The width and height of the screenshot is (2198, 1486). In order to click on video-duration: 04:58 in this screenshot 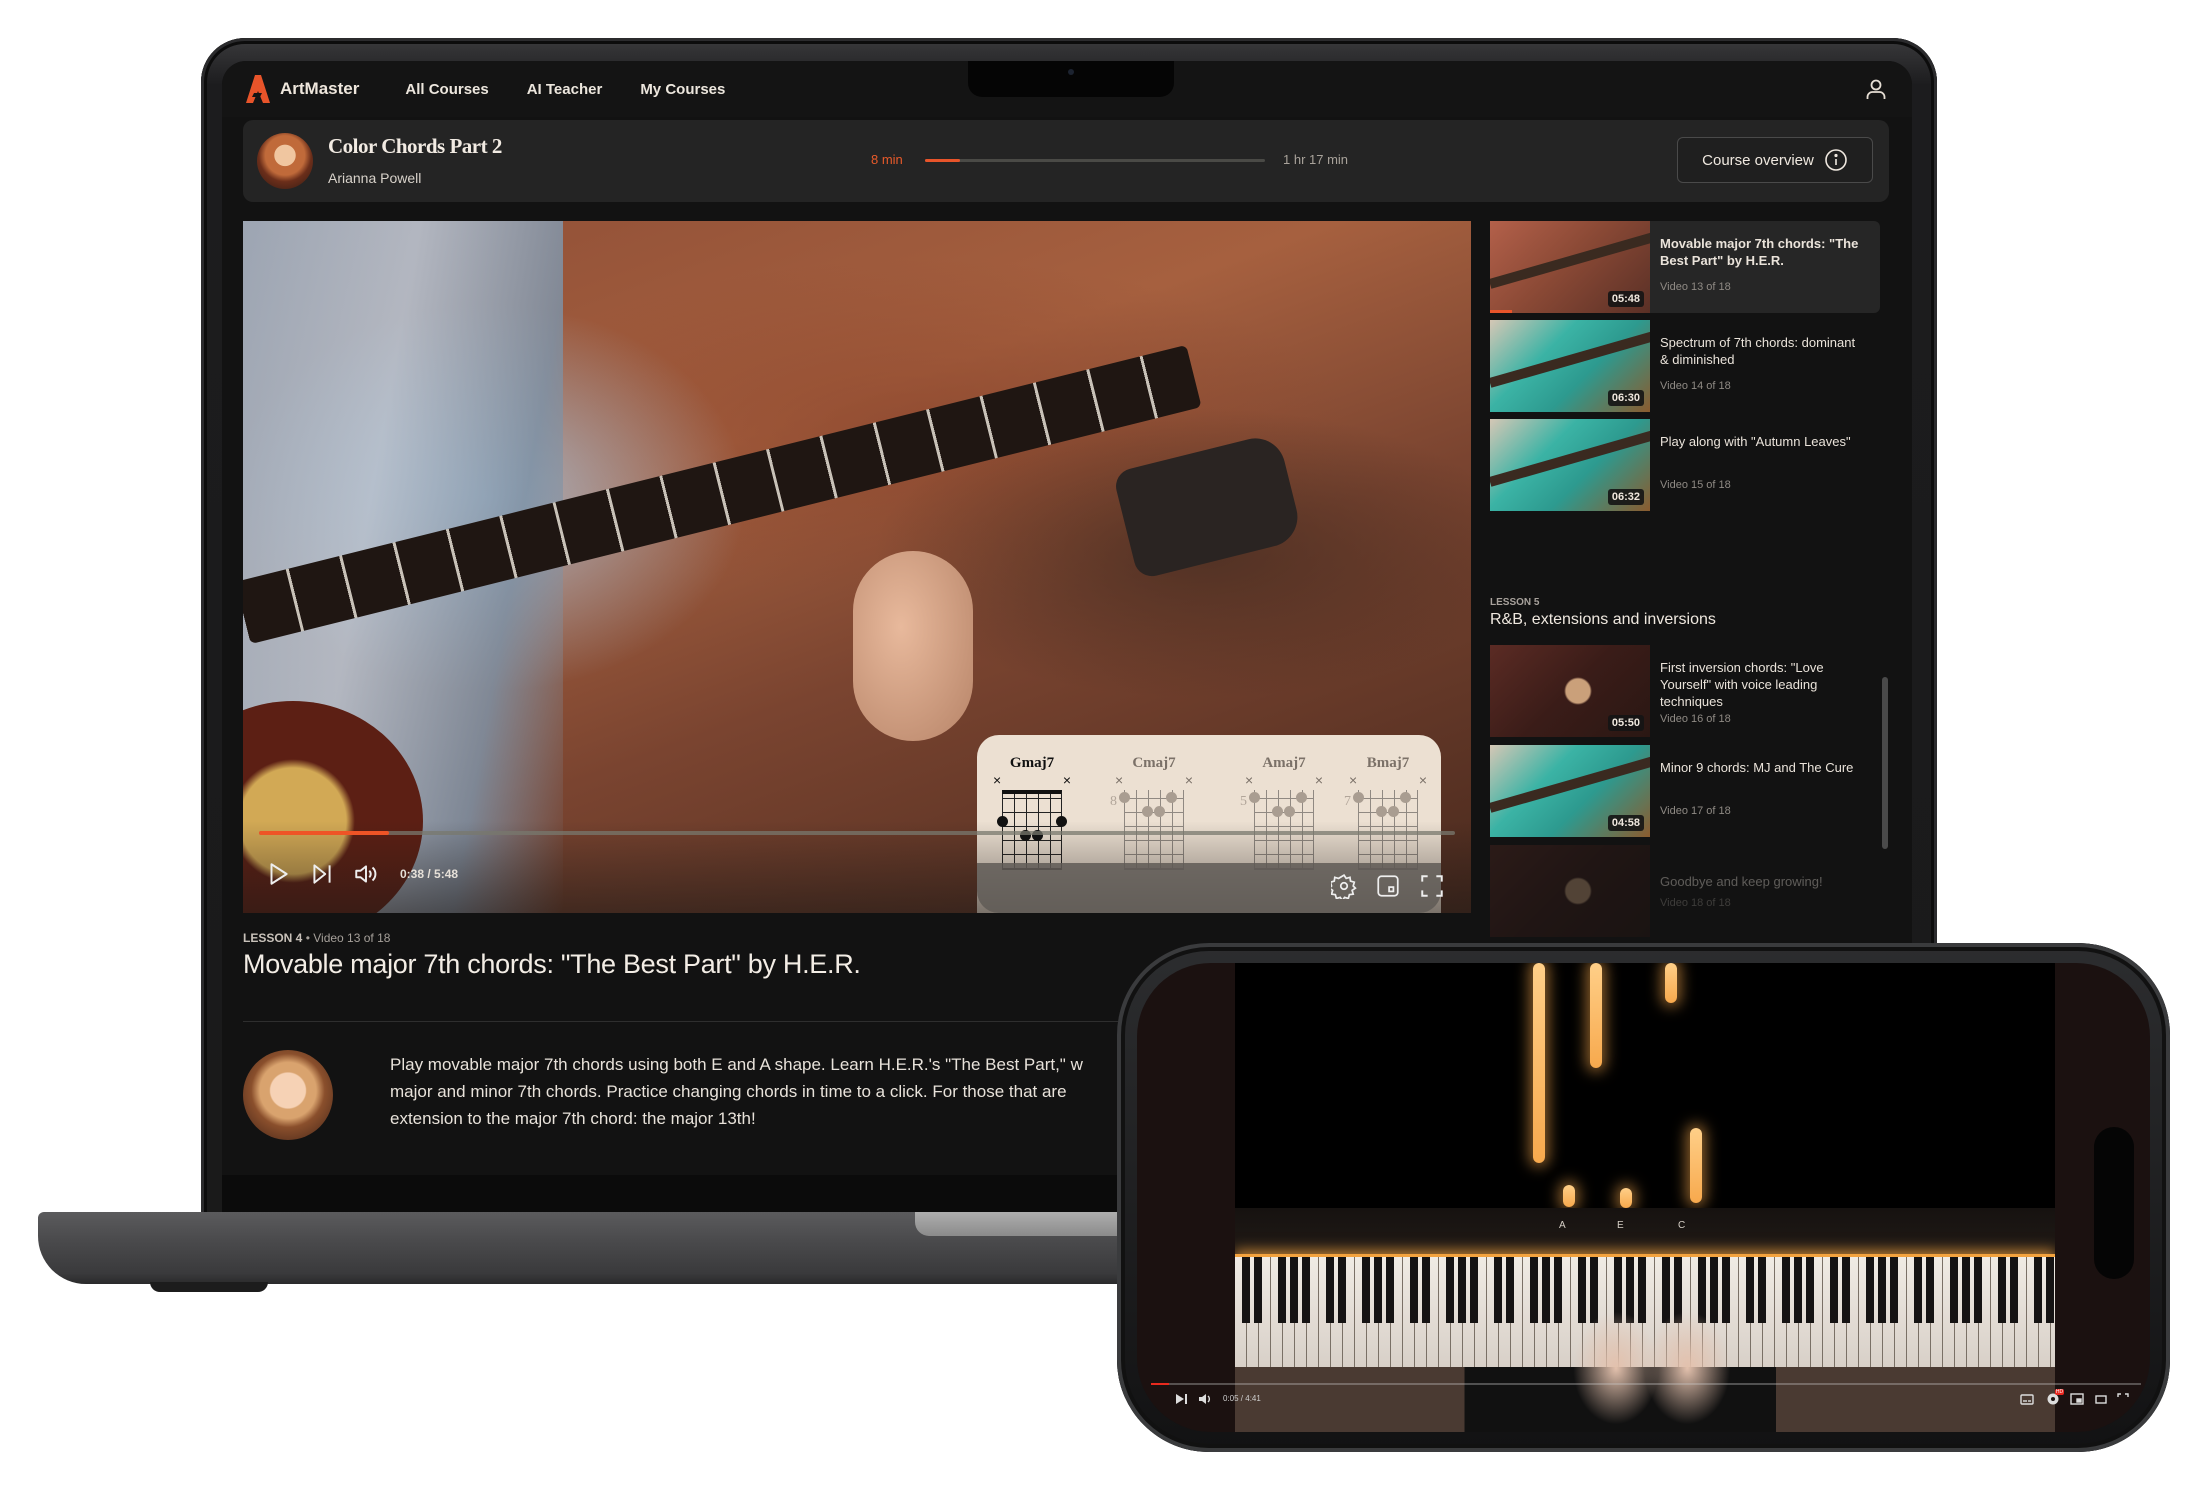, I will do `click(1625, 823)`.